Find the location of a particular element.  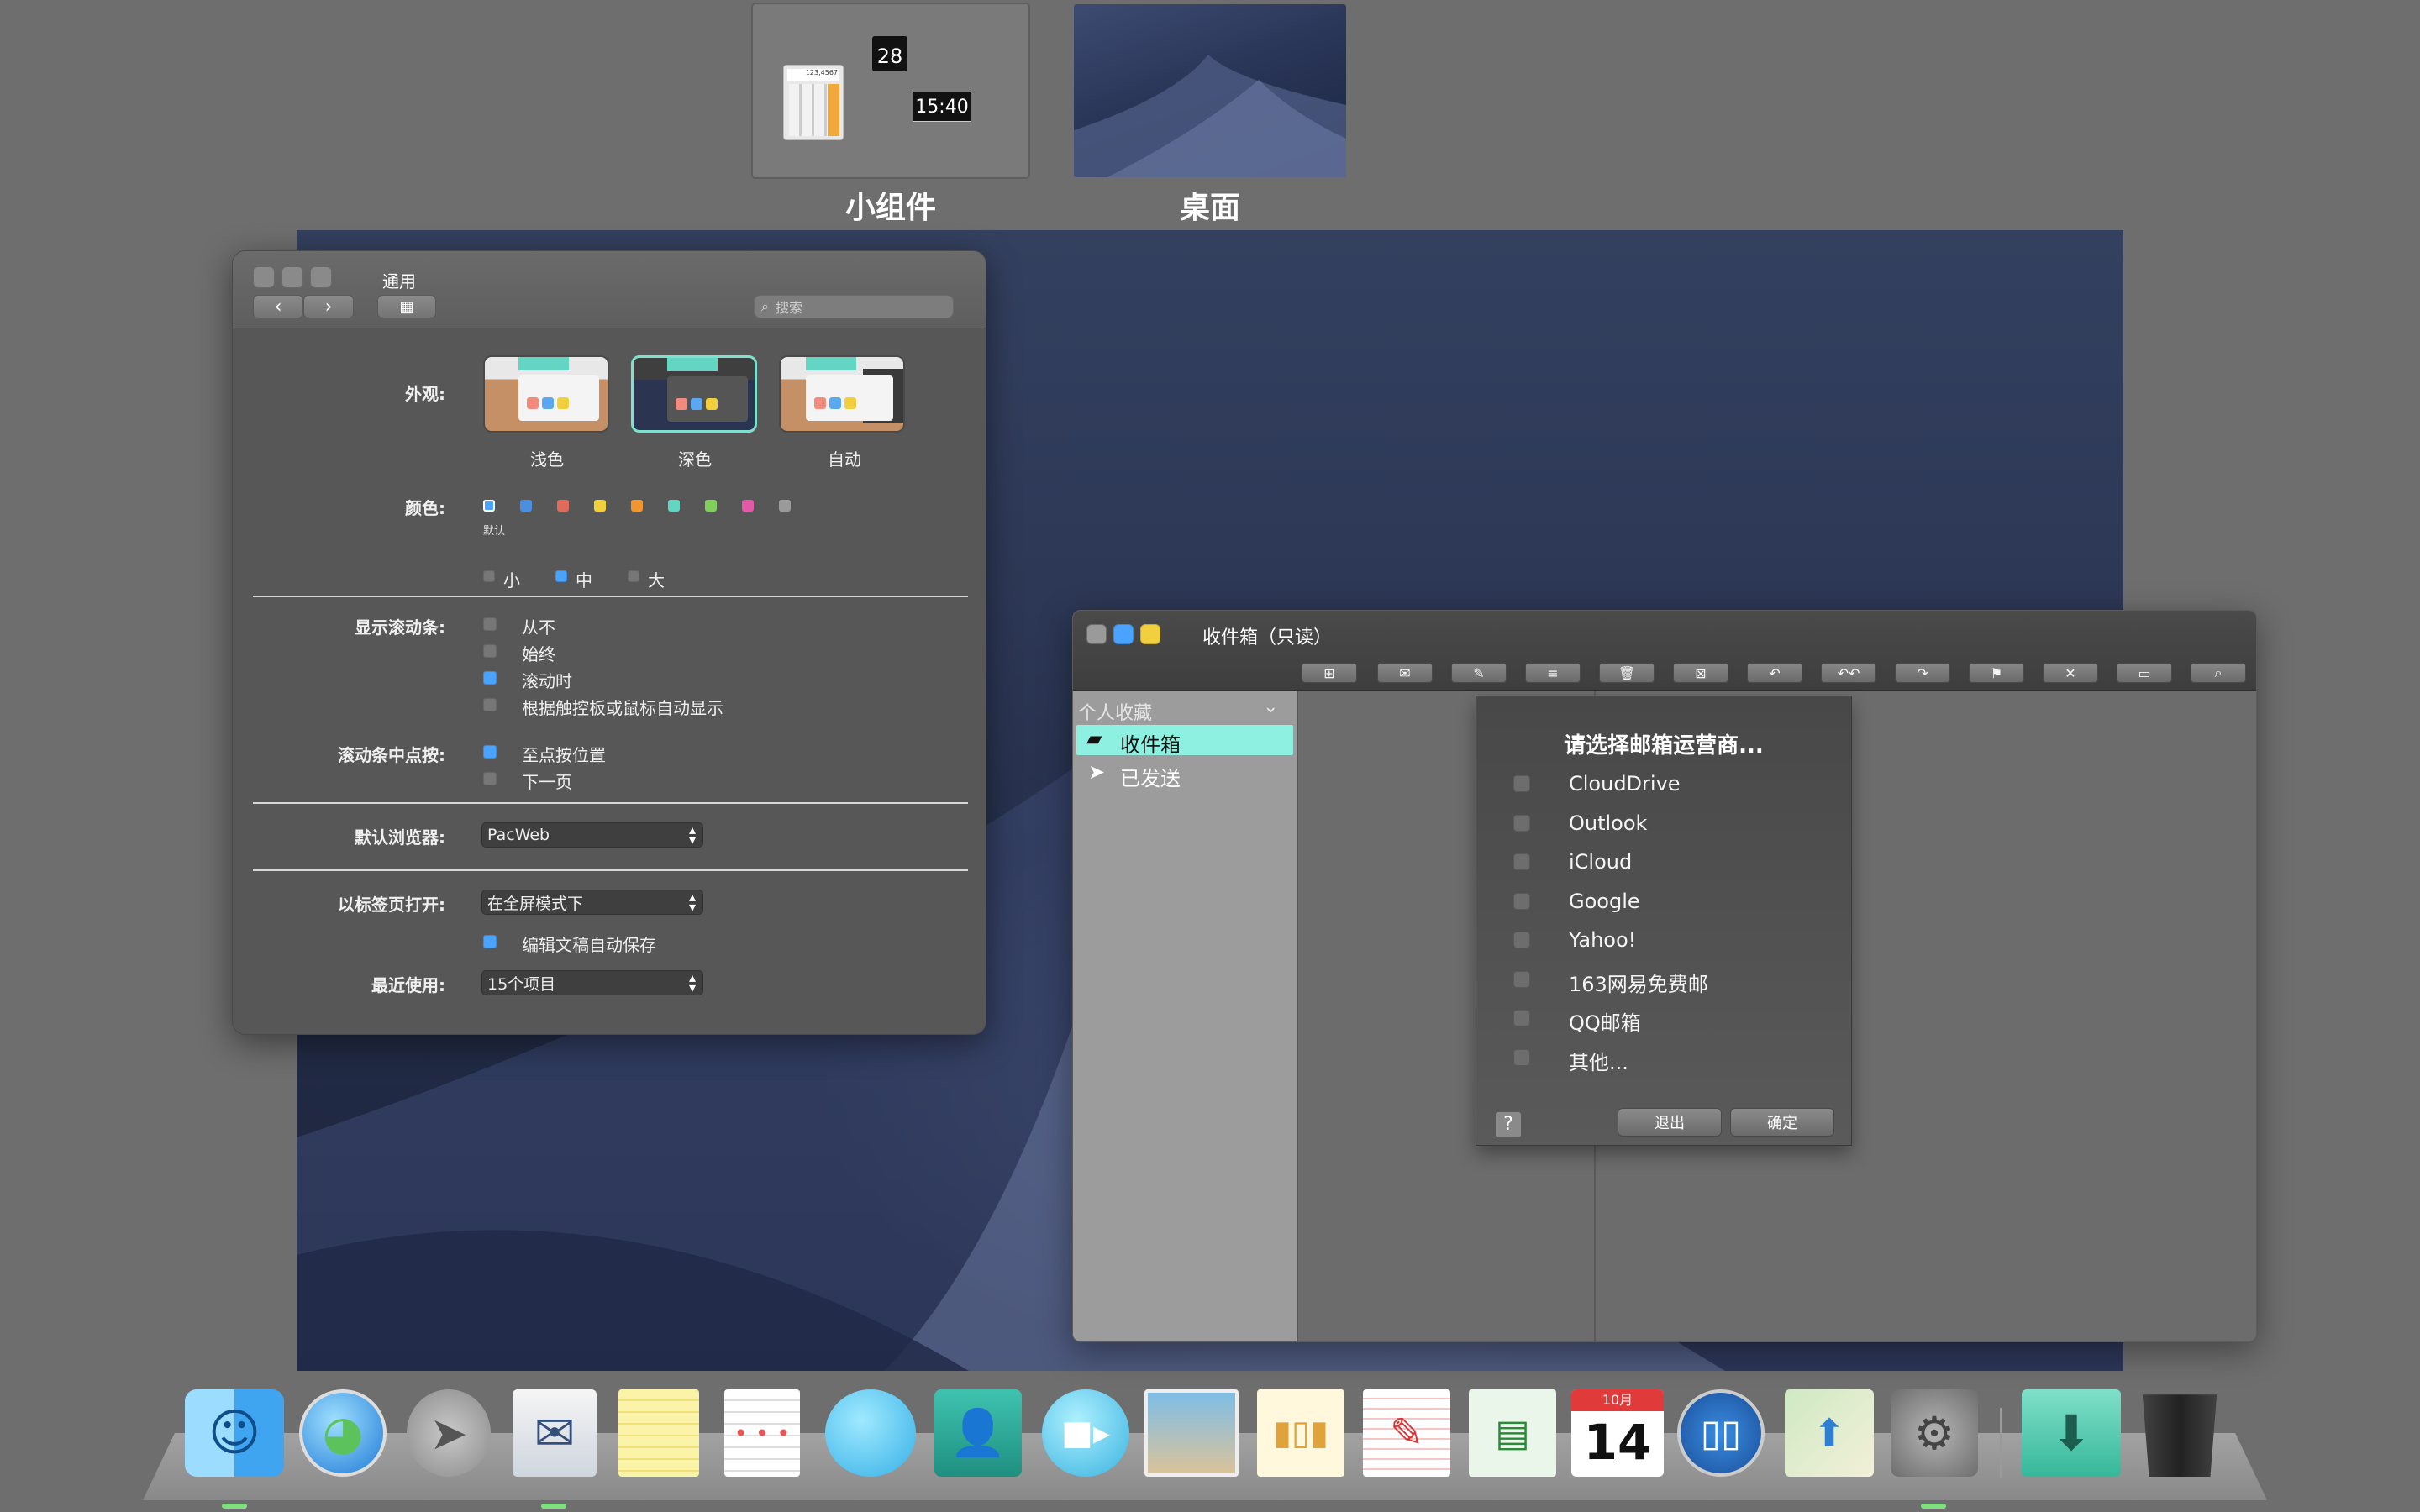

space-widgets-thumbnail: 123,4567 28 15:40 is located at coordinates (891, 90).